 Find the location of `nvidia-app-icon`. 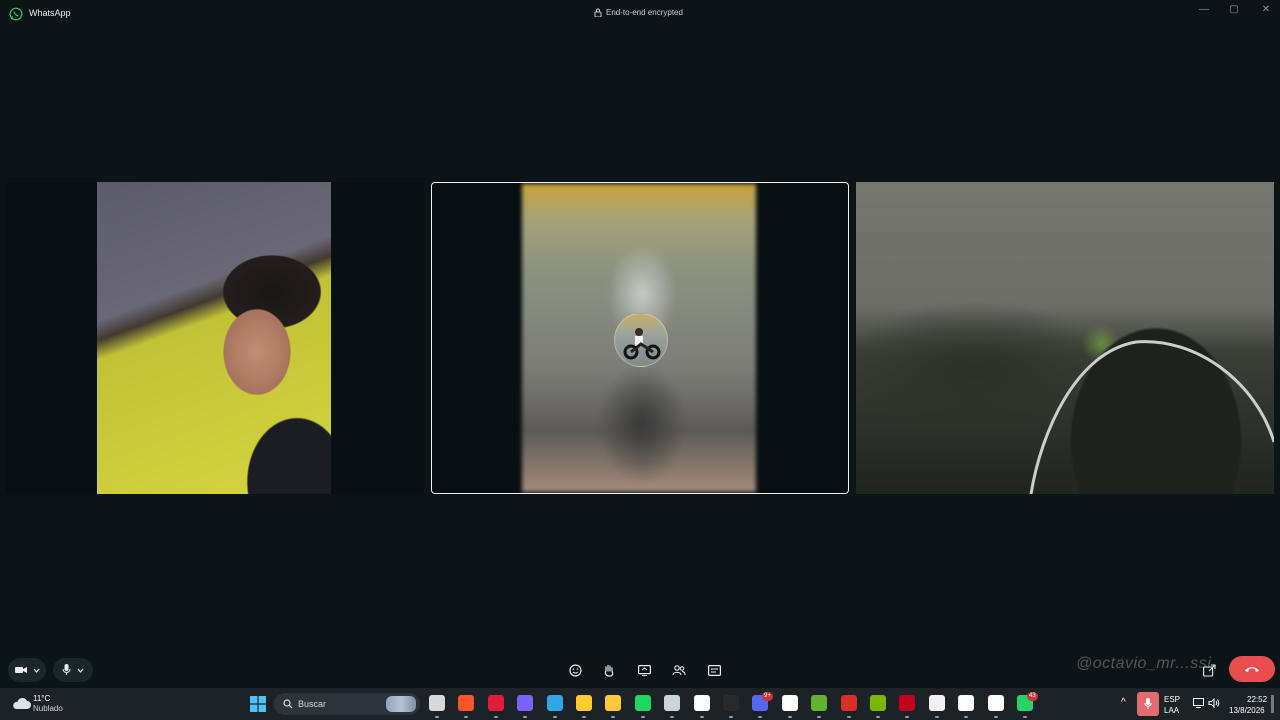

nvidia-app-icon is located at coordinates (878, 703).